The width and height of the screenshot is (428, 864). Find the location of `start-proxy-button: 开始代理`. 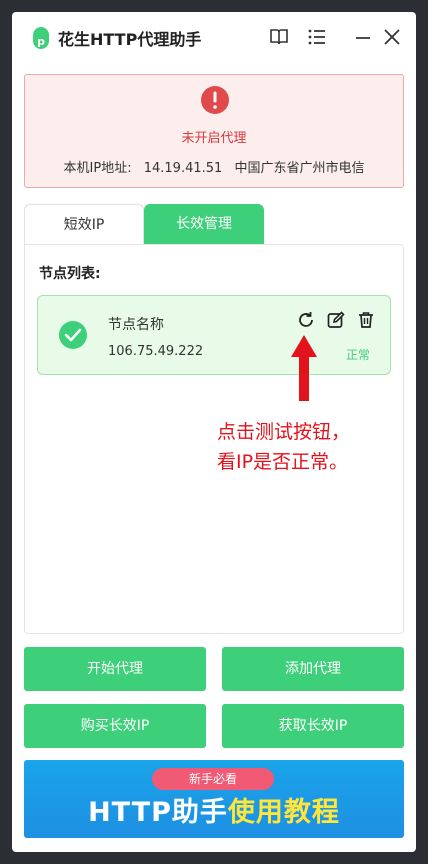

start-proxy-button: 开始代理 is located at coordinates (115, 669).